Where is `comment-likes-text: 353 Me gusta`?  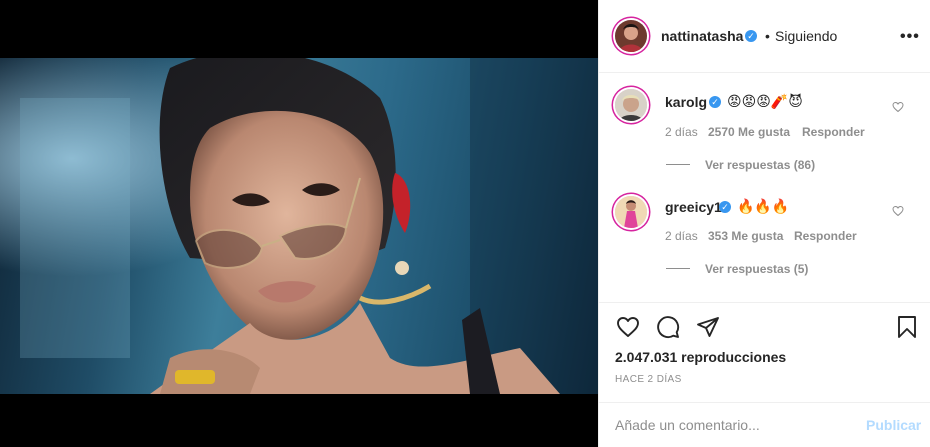 comment-likes-text: 353 Me gusta is located at coordinates (746, 236).